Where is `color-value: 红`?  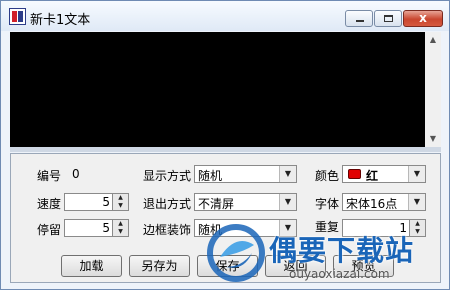 color-value: 红 is located at coordinates (372, 176).